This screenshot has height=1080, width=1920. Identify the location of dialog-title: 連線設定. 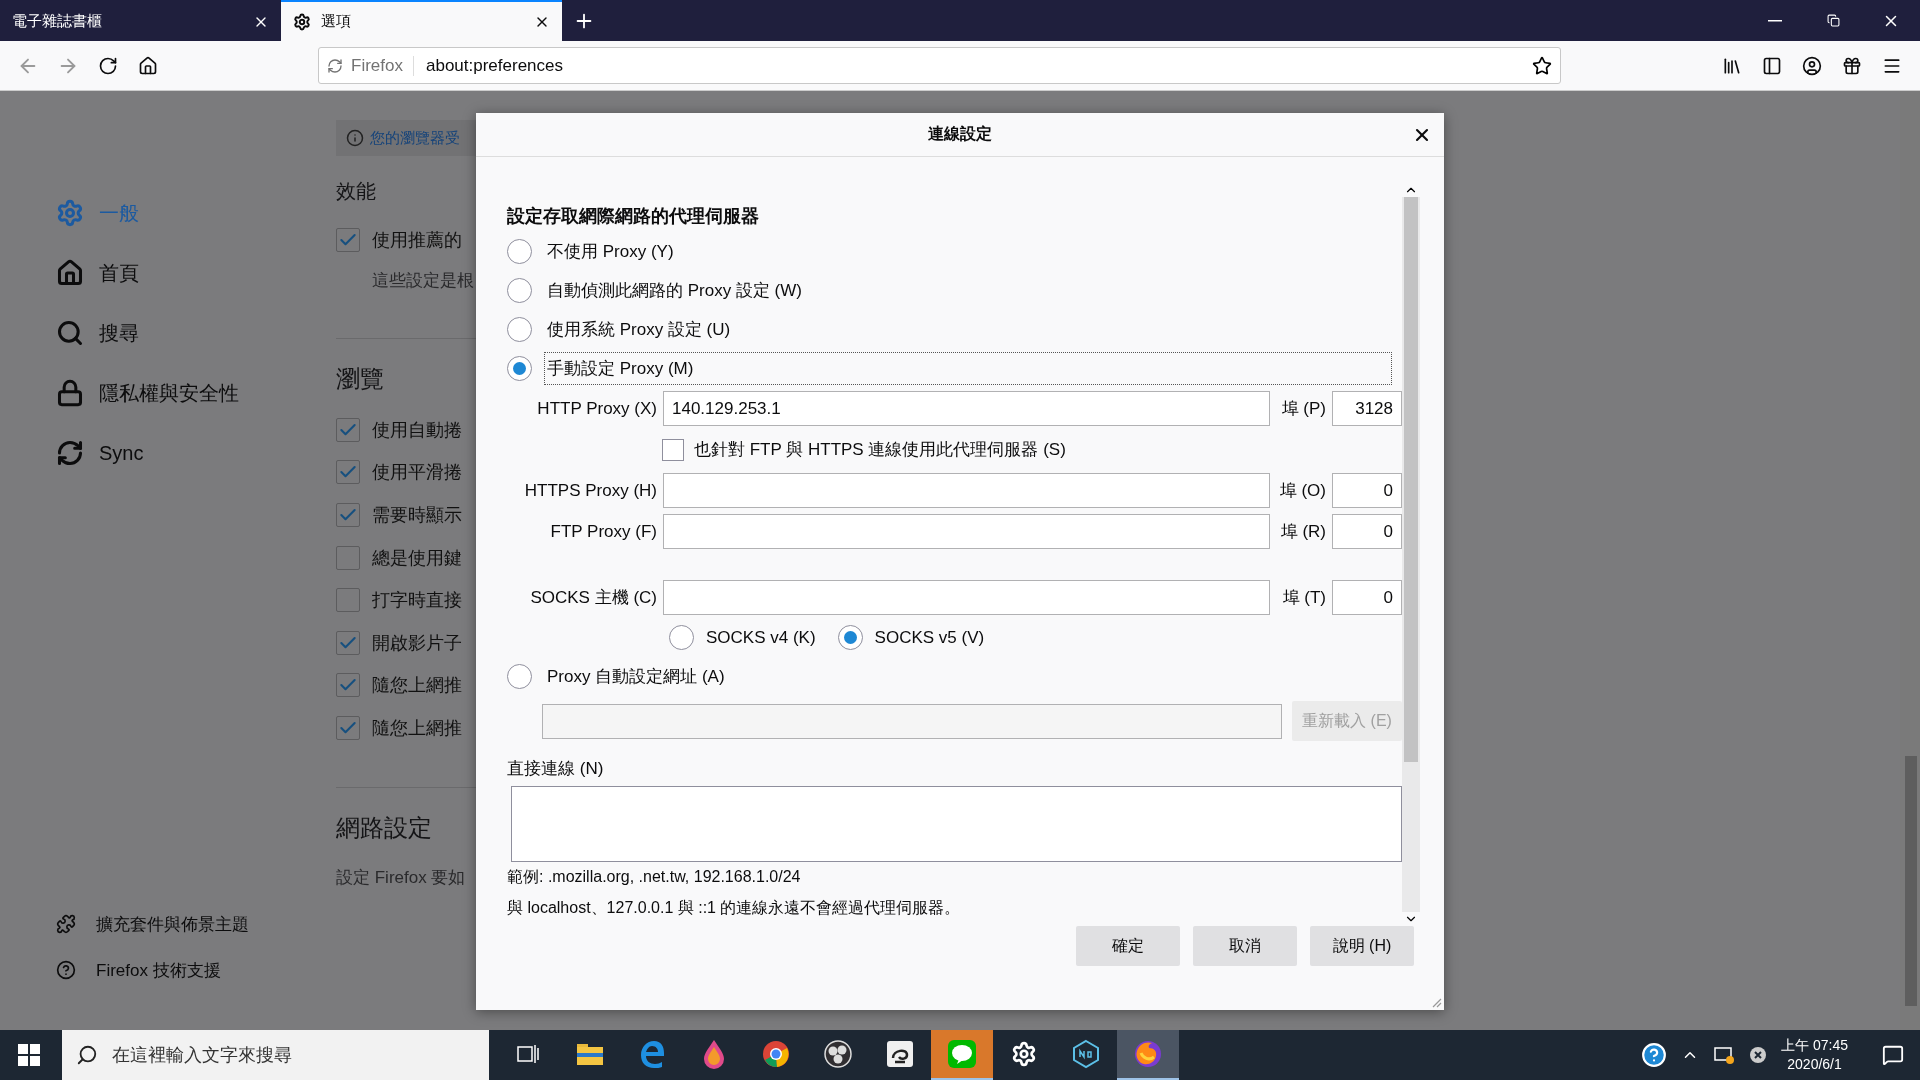
(960, 134).